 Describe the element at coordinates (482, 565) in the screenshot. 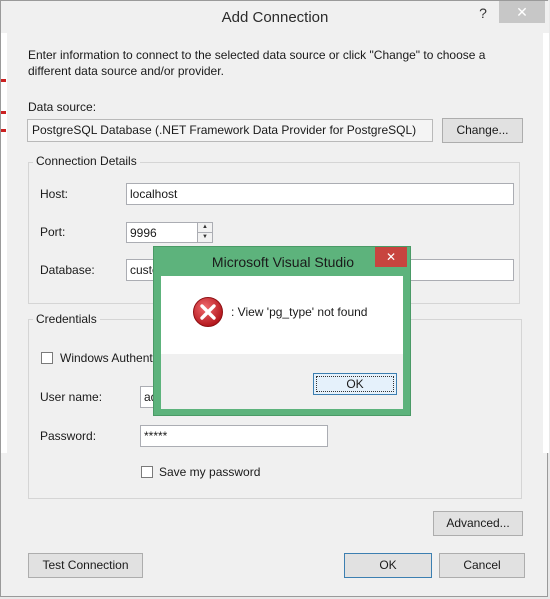

I see `cancel-button: Cancel` at that location.